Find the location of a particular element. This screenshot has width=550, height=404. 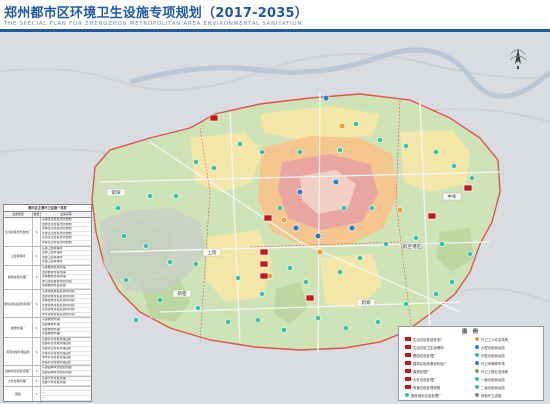

table-cell-count: 3 is located at coordinates (37, 393).